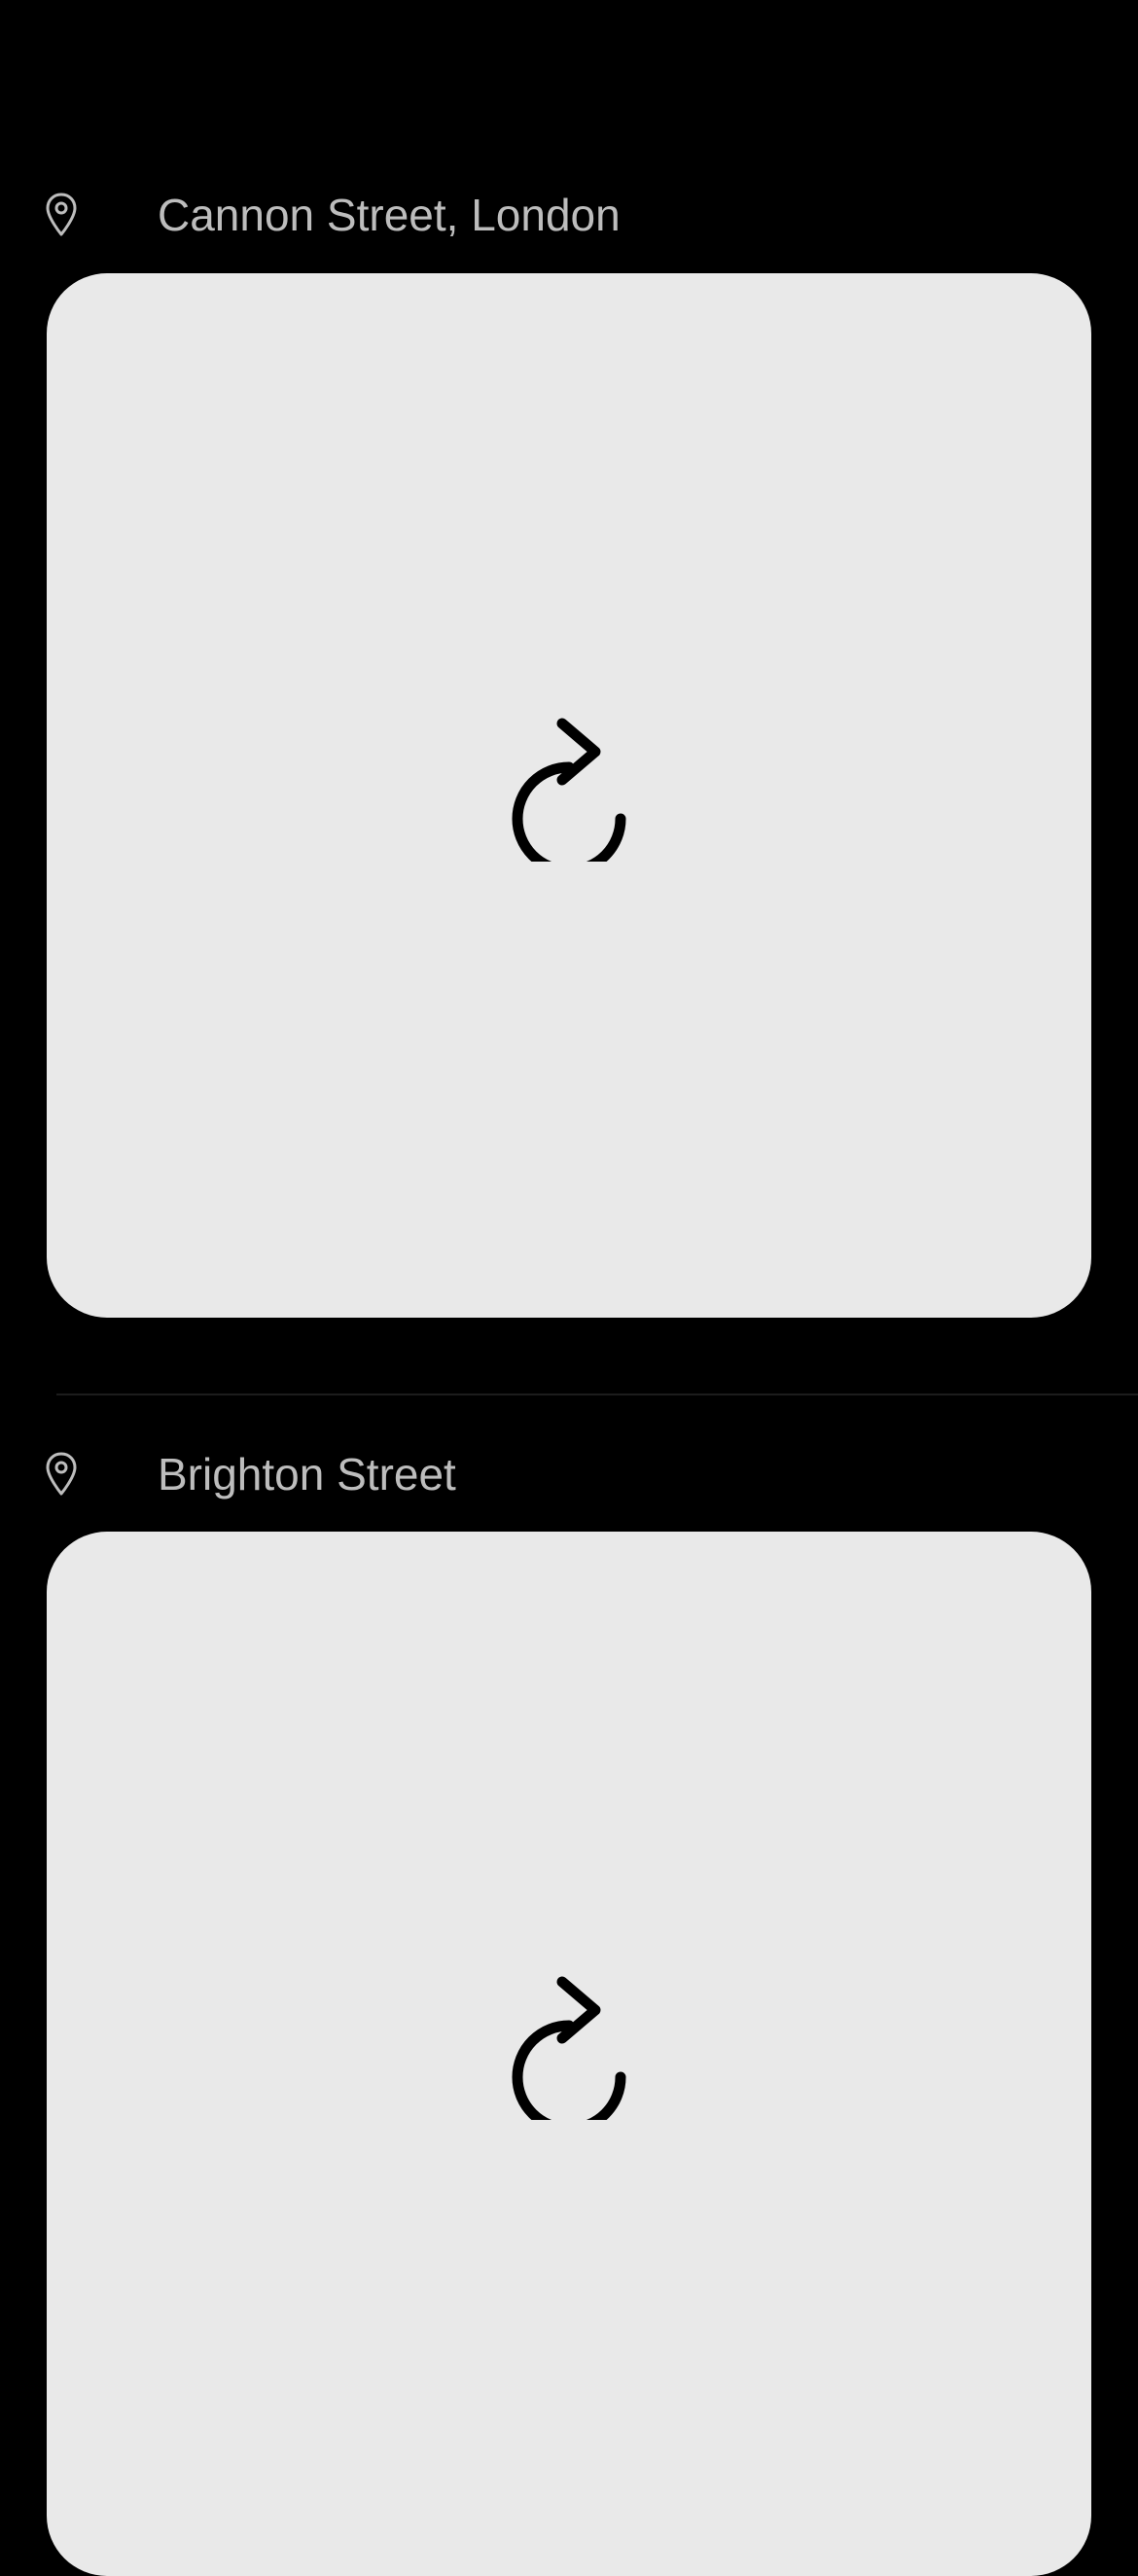  Describe the element at coordinates (569, 1491) in the screenshot. I see `post-location-row: Brighton Street` at that location.